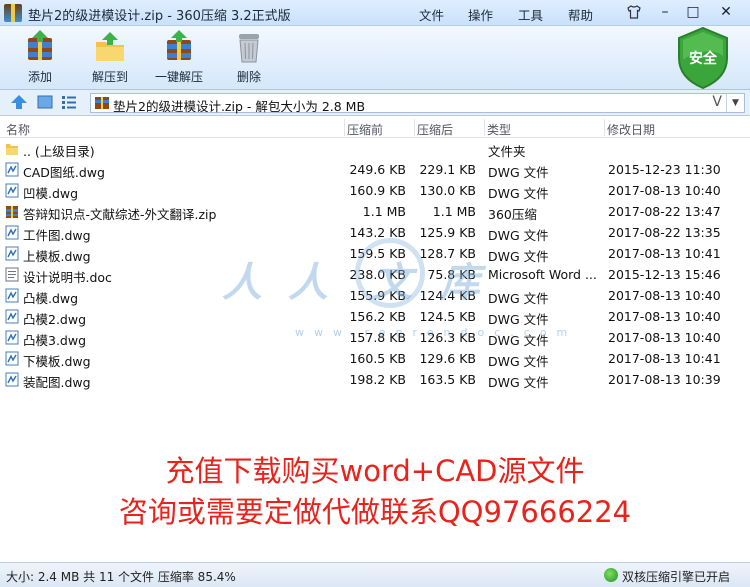 The height and width of the screenshot is (587, 750). What do you see at coordinates (499, 129) in the screenshot?
I see `column-type: 类型` at bounding box center [499, 129].